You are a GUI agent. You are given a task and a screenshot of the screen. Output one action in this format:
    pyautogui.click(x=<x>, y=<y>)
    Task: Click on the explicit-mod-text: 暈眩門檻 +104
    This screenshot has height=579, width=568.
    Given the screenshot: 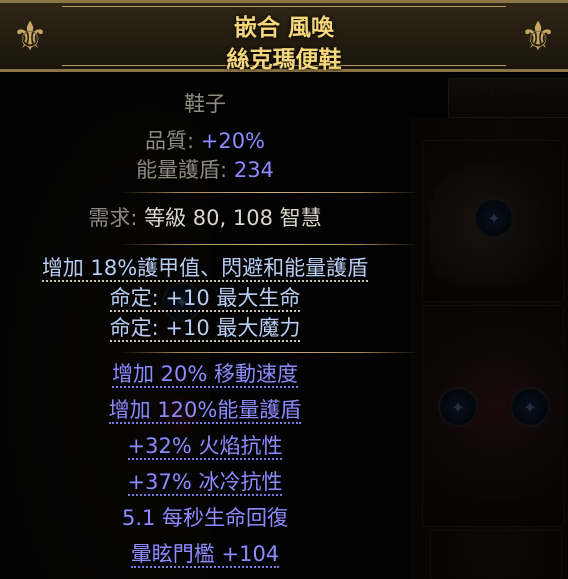 What is the action you would take?
    pyautogui.click(x=205, y=555)
    